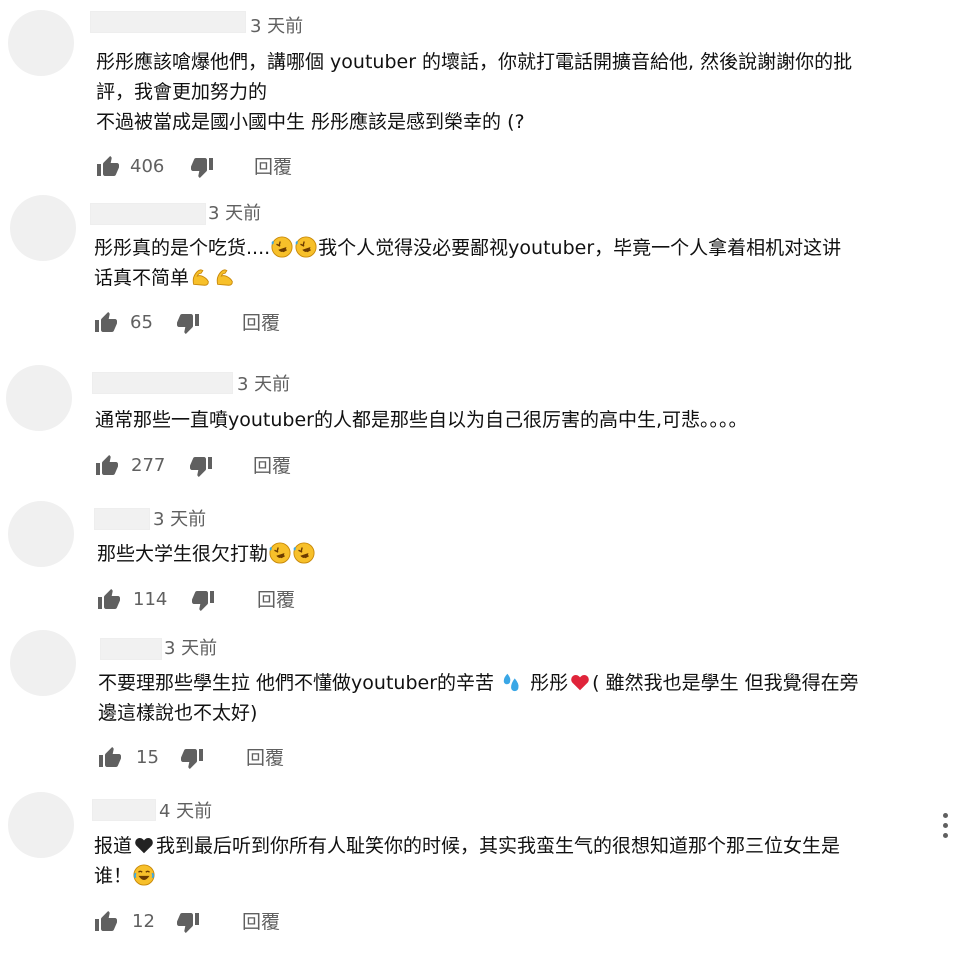 This screenshot has height=972, width=954. What do you see at coordinates (225, 467) in the screenshot?
I see `comment-actions: 277 回覆` at bounding box center [225, 467].